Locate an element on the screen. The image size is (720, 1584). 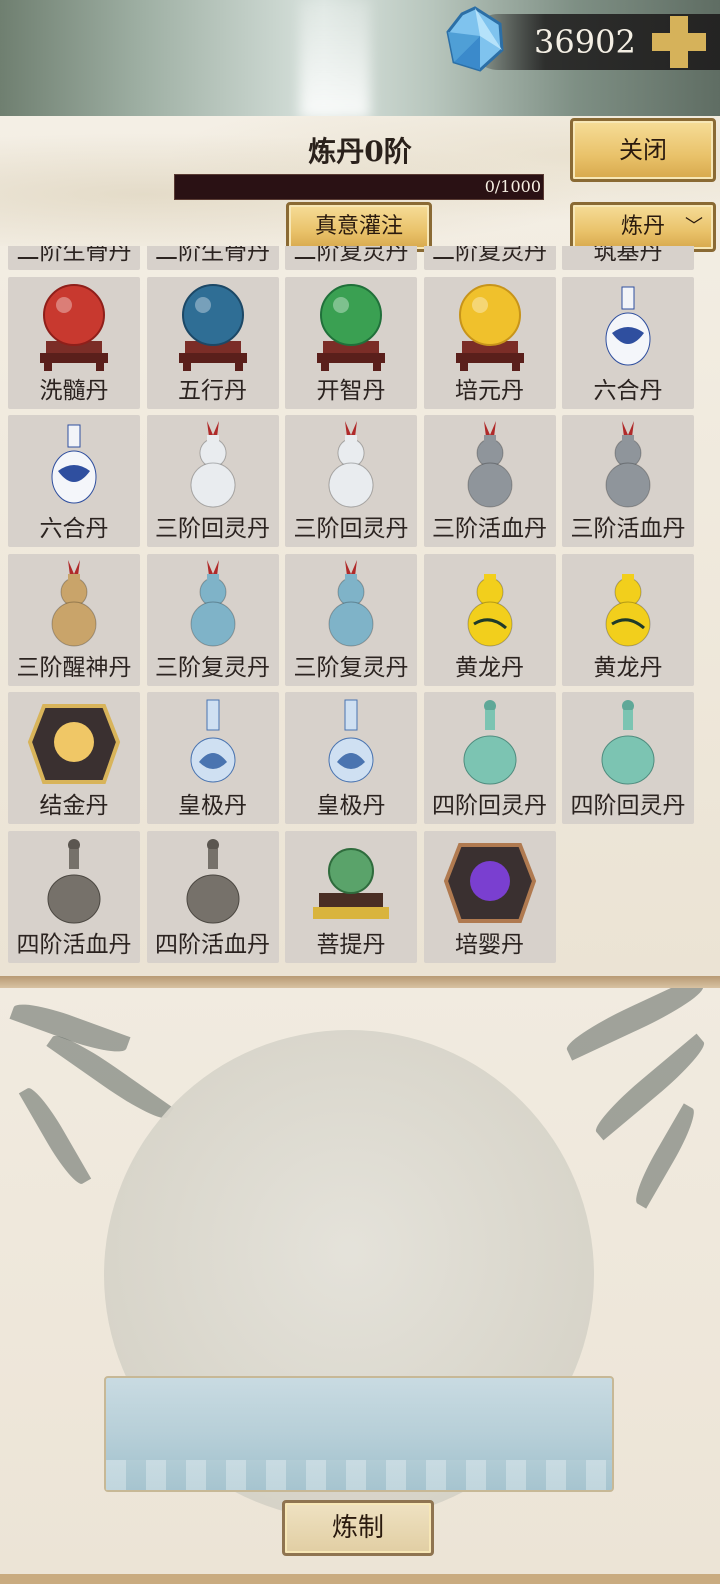
pill-item: 洗髓丹 is located at coordinates (74, 342).